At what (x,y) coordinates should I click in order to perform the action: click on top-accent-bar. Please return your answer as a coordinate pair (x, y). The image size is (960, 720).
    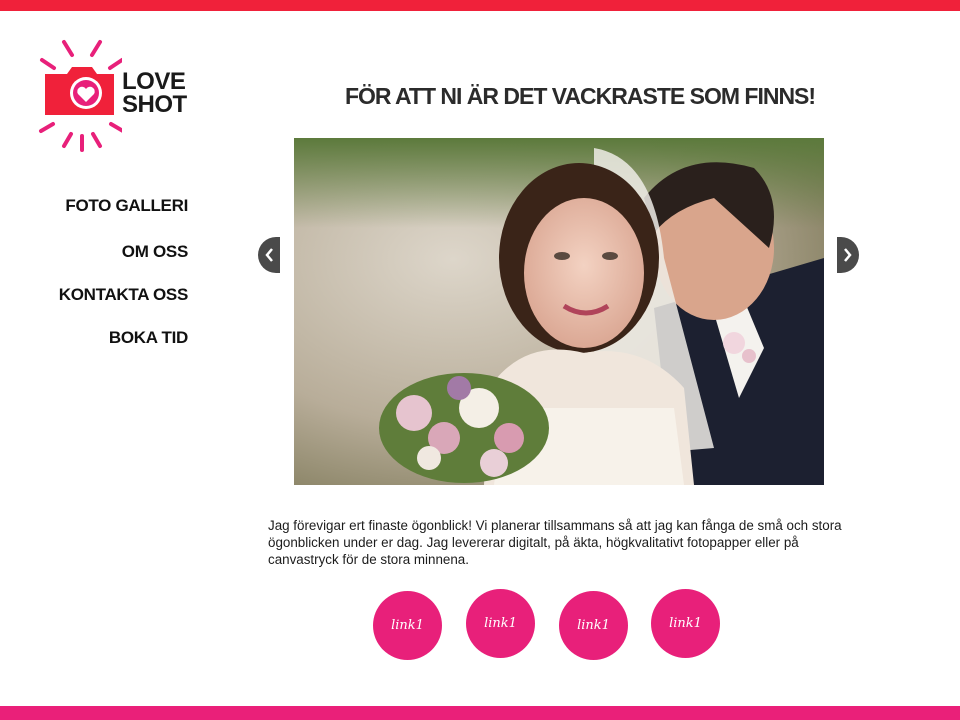
    Looking at the image, I should click on (480, 5).